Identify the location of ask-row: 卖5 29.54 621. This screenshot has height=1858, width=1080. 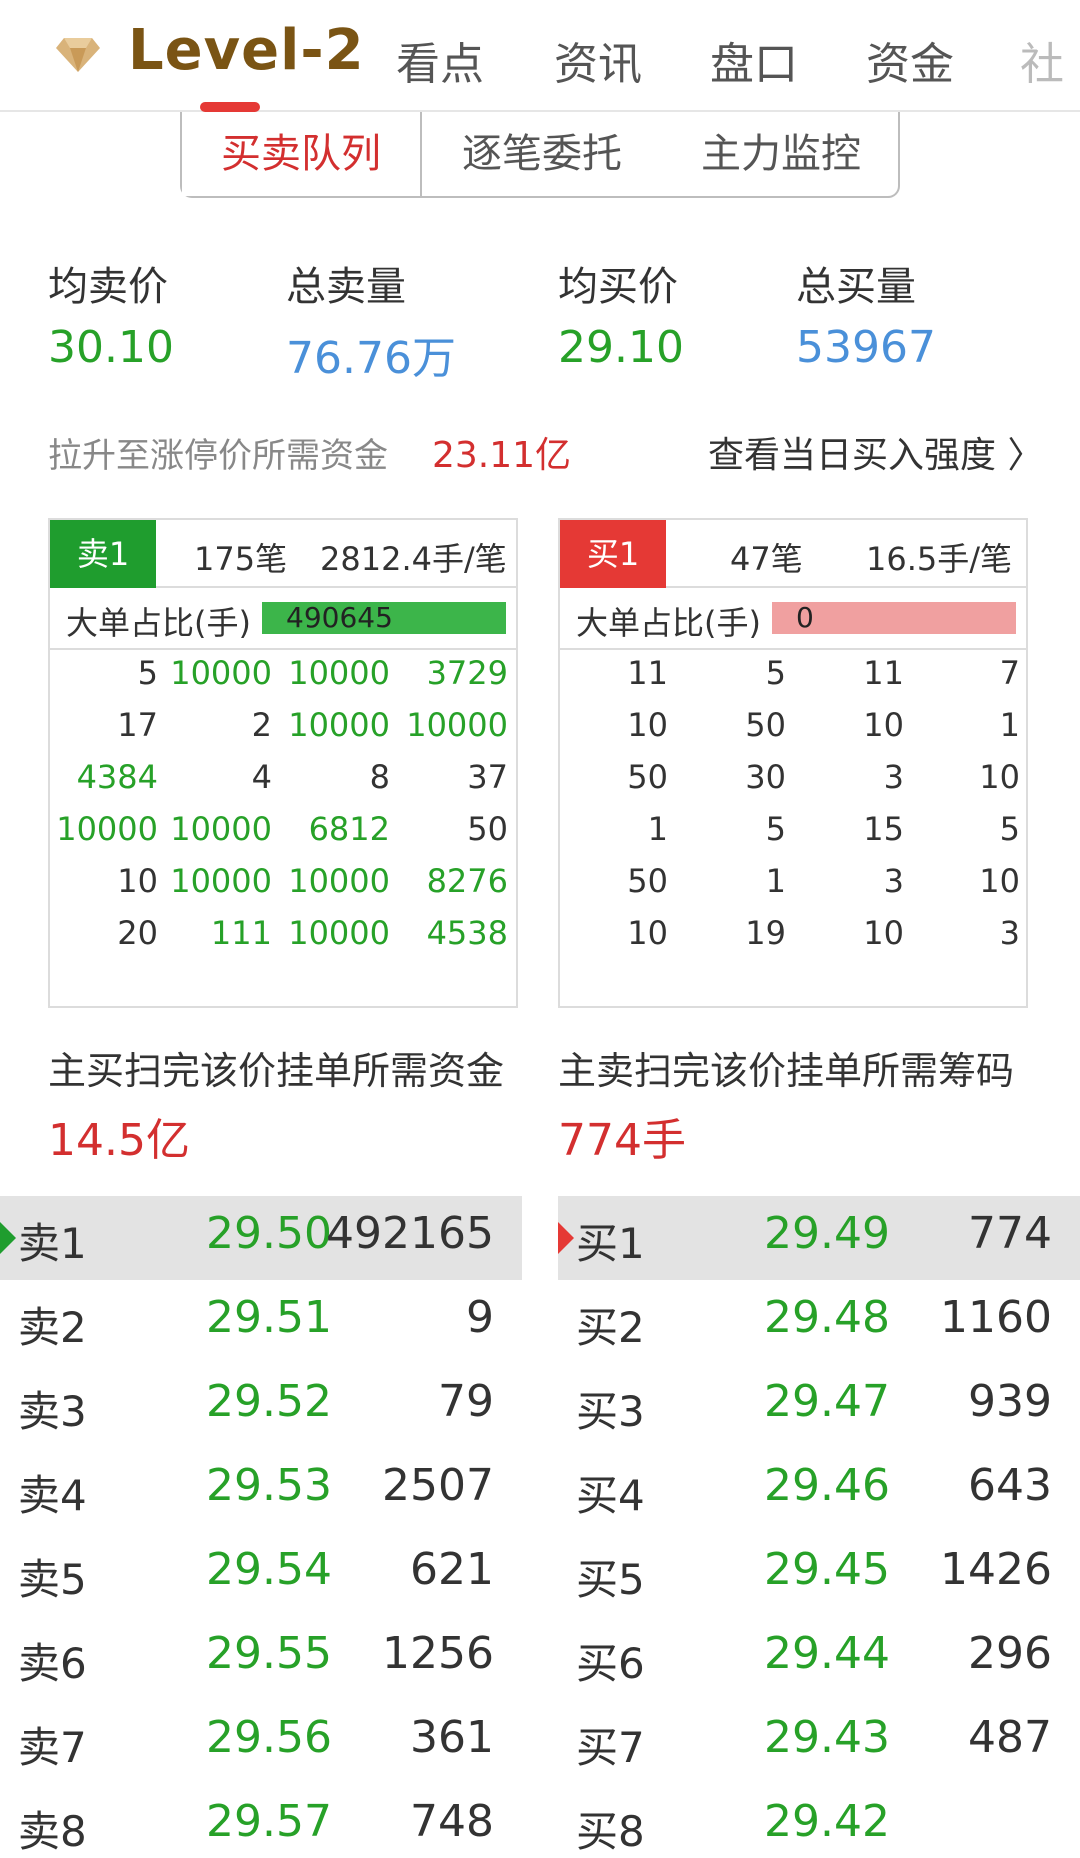
(261, 1574).